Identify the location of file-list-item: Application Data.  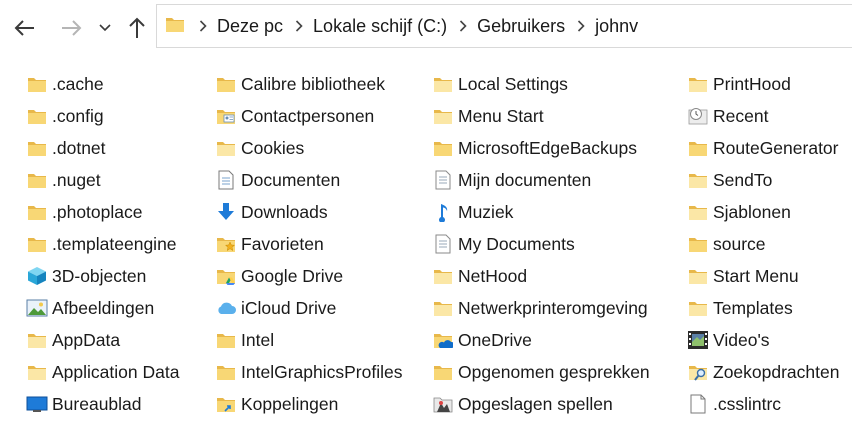
(102, 372).